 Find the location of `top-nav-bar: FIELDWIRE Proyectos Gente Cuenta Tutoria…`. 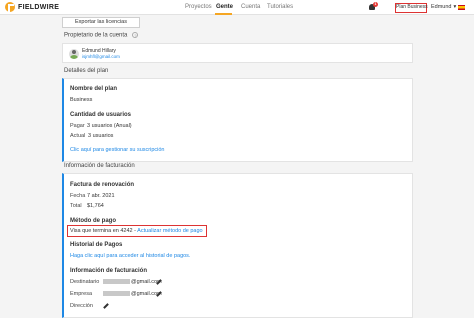

top-nav-bar: FIELDWIRE Proyectos Gente Cuenta Tutoria… is located at coordinates (237, 7).